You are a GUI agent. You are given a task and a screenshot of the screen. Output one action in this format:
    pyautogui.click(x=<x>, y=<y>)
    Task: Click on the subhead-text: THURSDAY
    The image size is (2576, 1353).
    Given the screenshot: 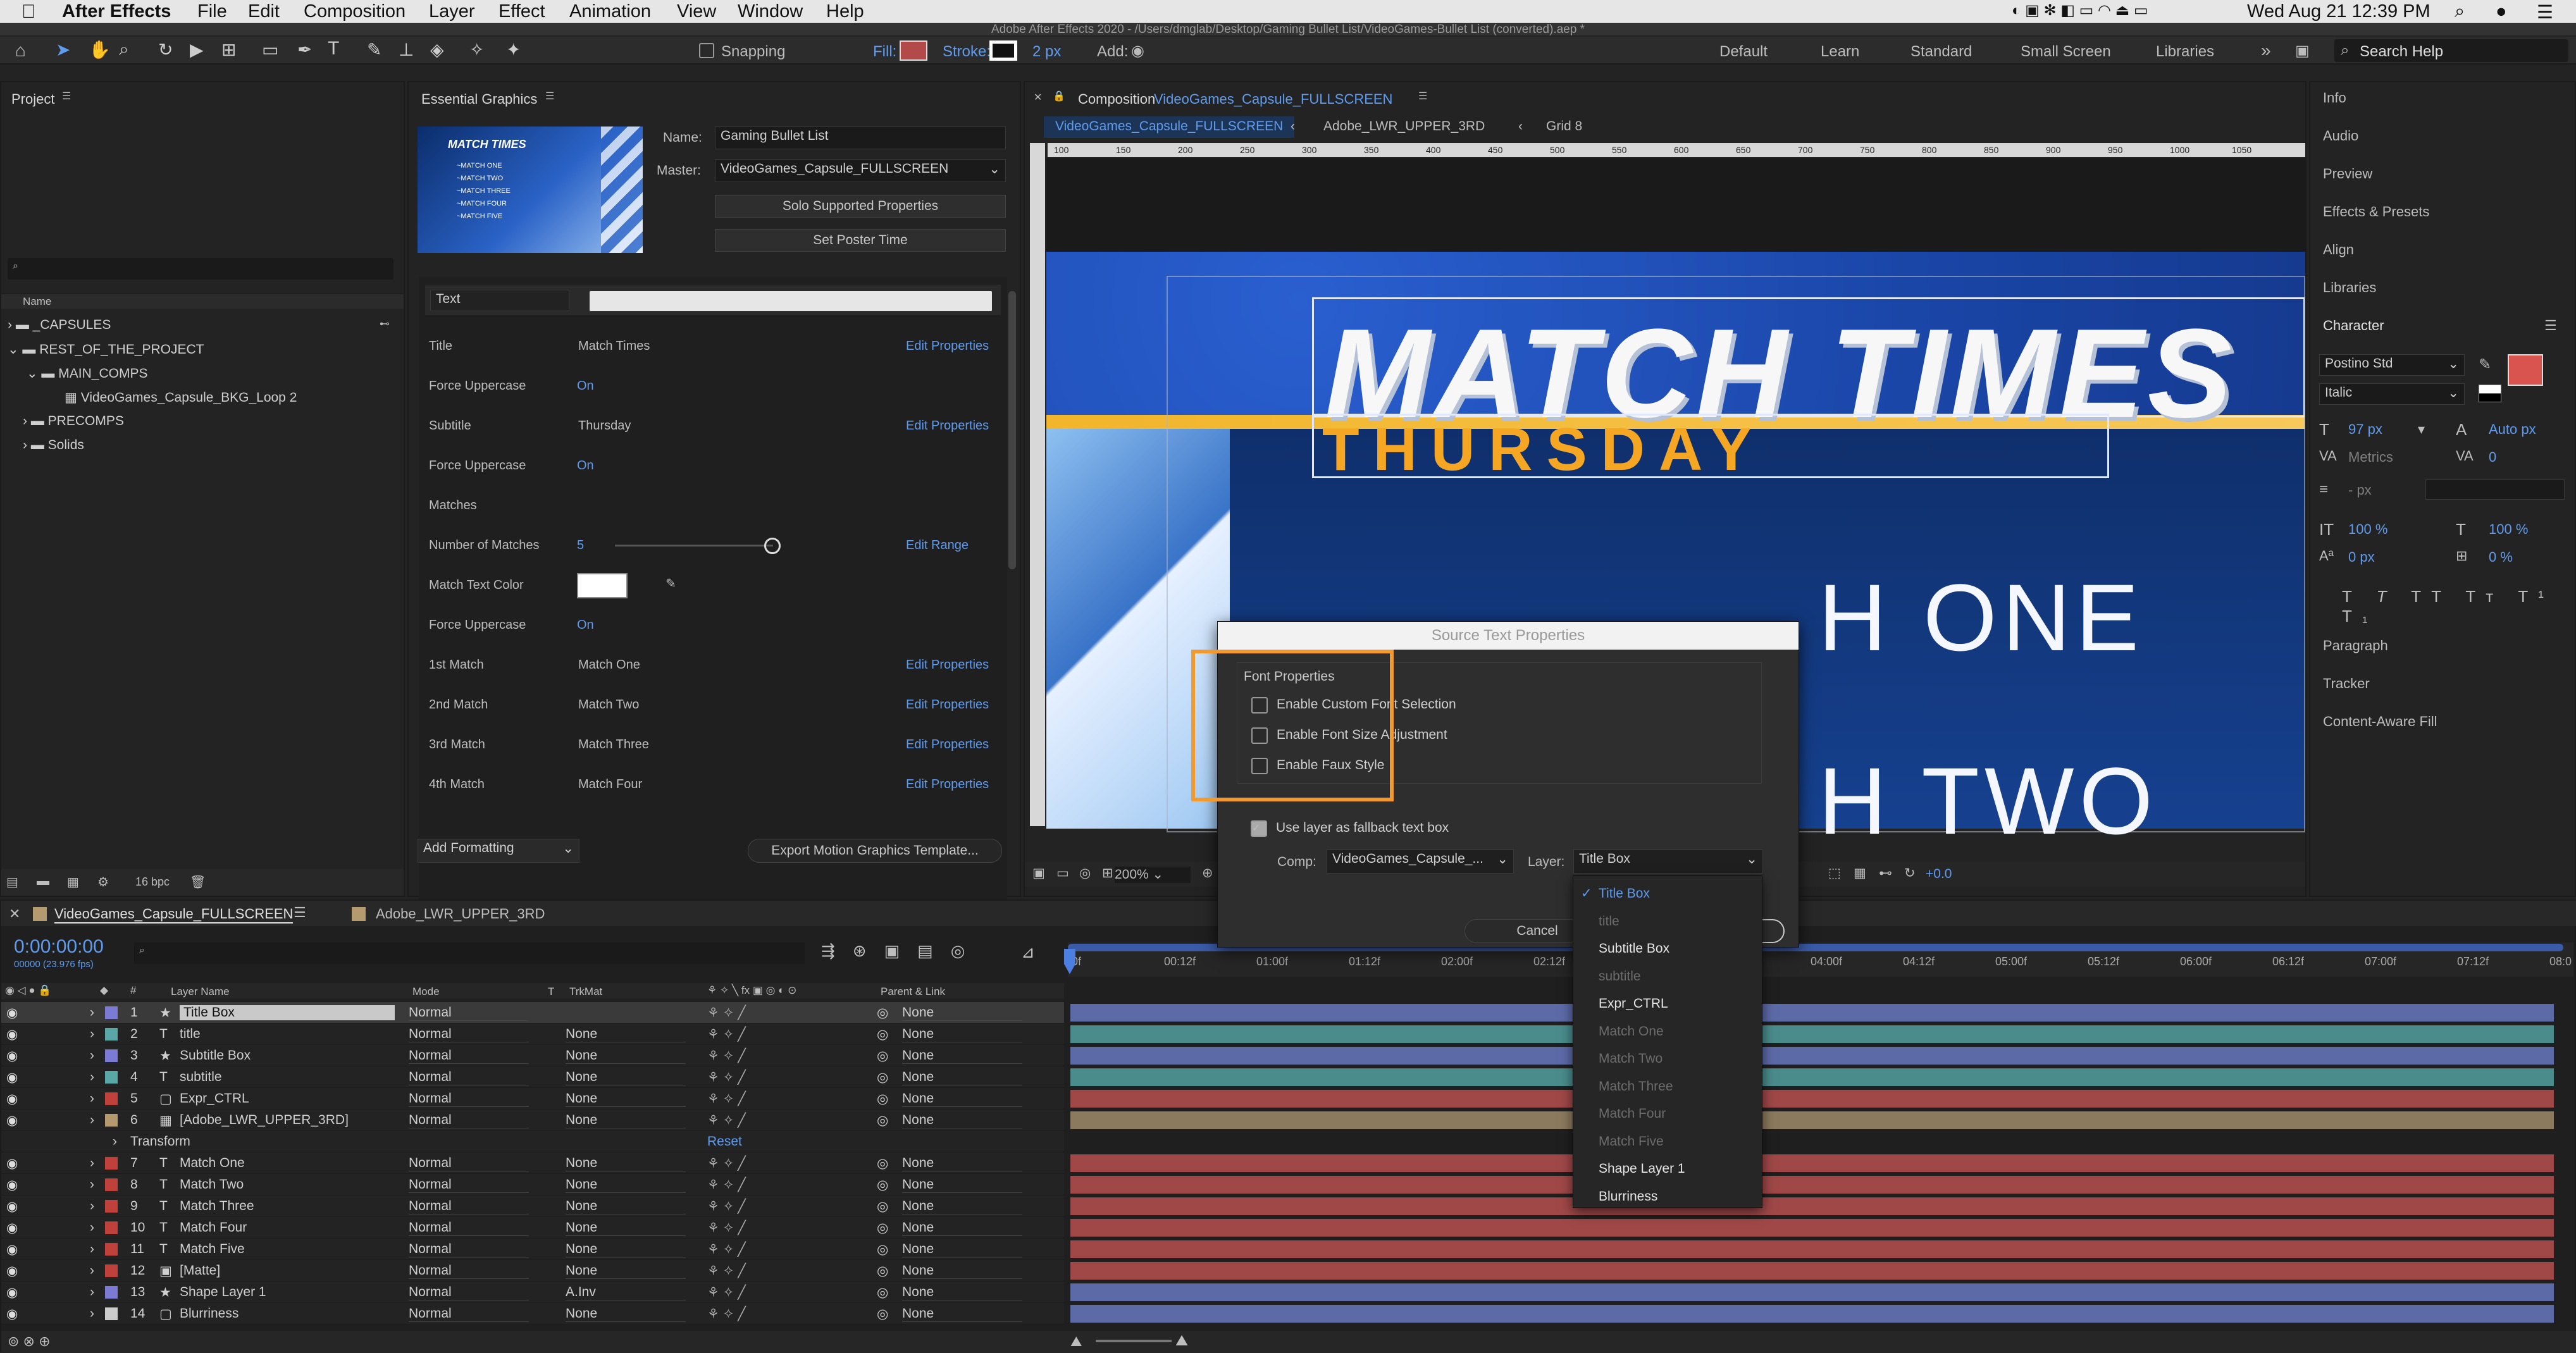 What is the action you would take?
    pyautogui.click(x=1544, y=450)
    